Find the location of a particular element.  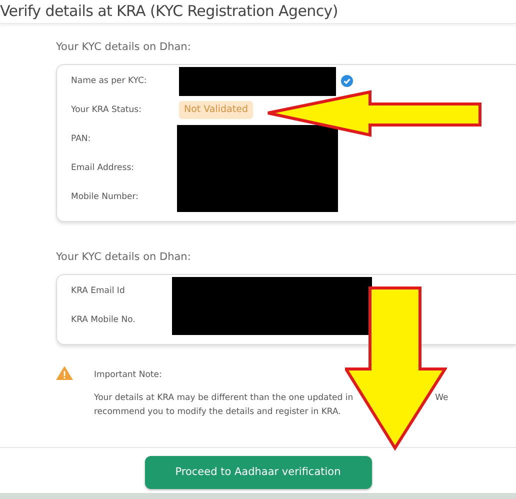

note-text: recommend you to modify the details and register in KRA. is located at coordinates (217, 413).